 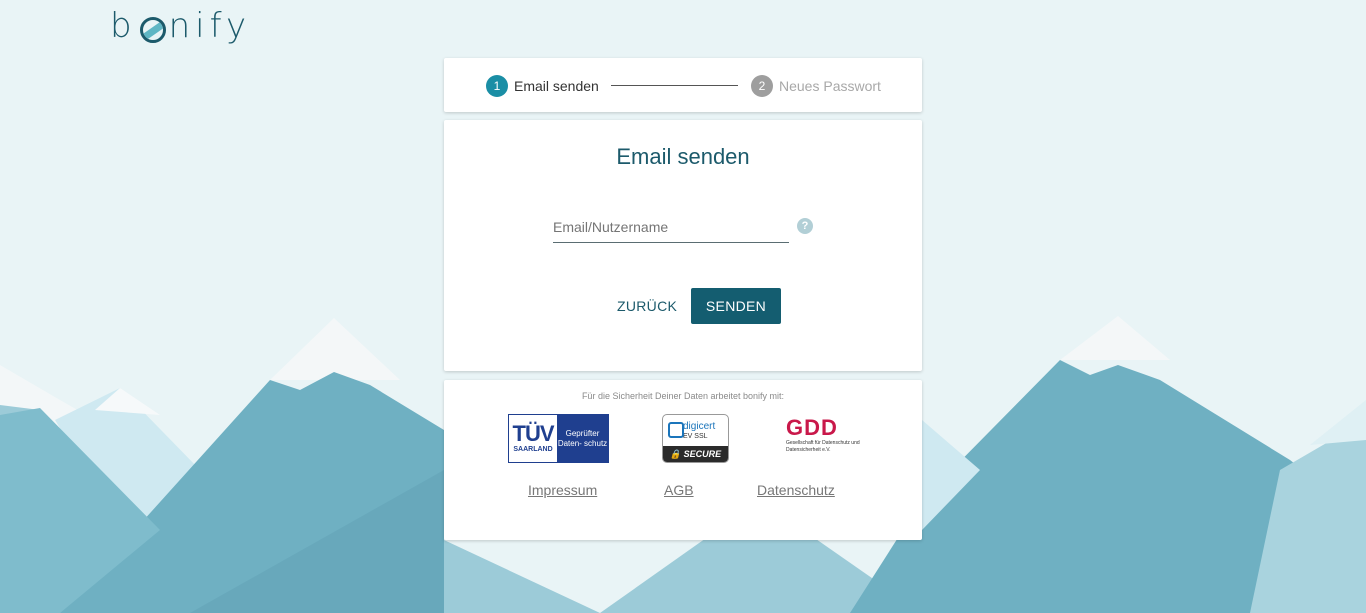 I want to click on logo-text-right: nify, so click(x=210, y=26).